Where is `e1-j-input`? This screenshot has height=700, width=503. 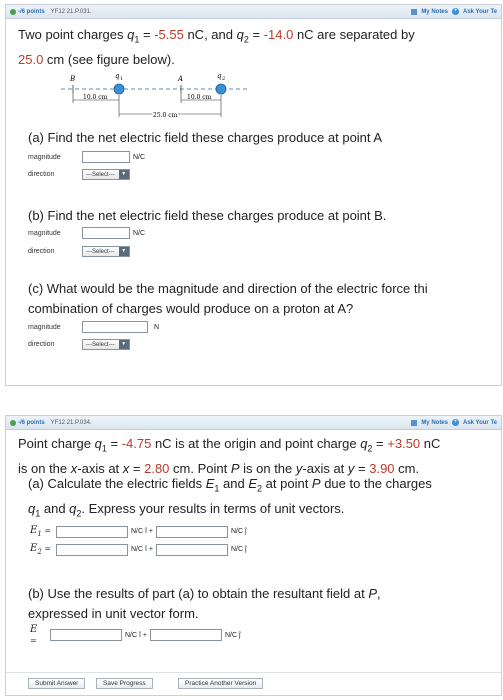 e1-j-input is located at coordinates (191, 531).